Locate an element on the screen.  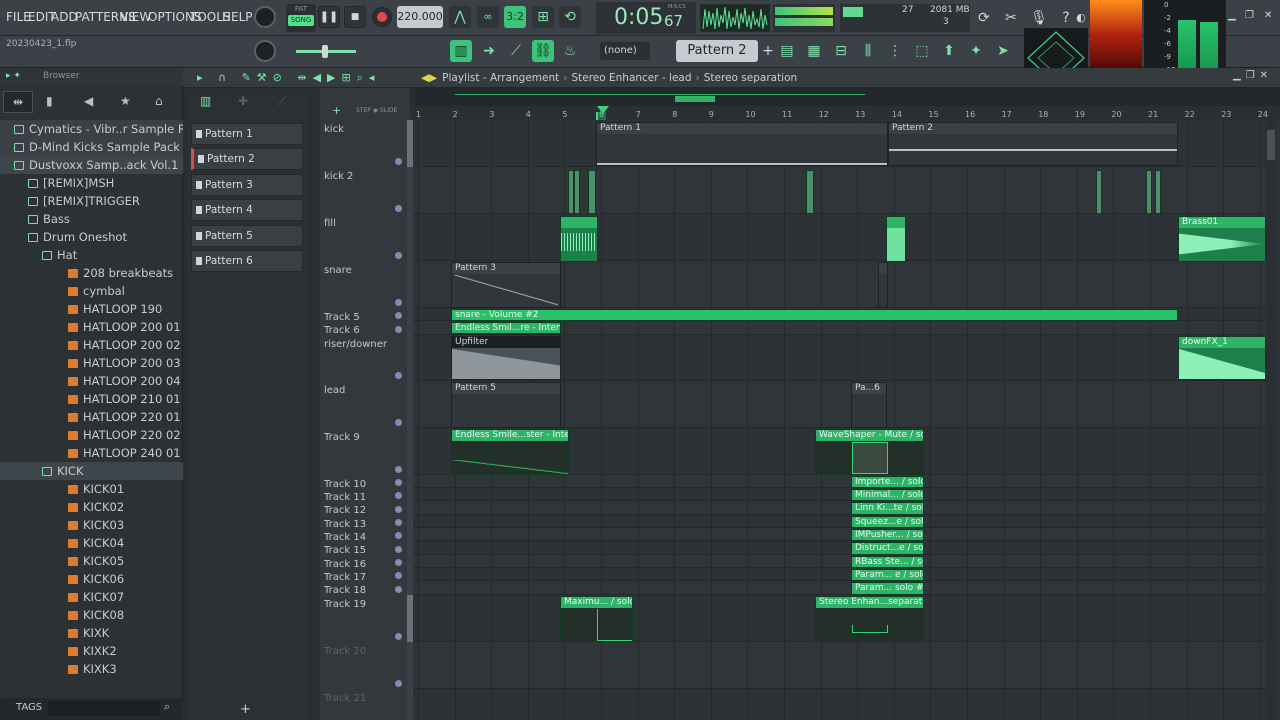
browser-item: HATLOOP 200 02 is located at coordinates (91, 345).